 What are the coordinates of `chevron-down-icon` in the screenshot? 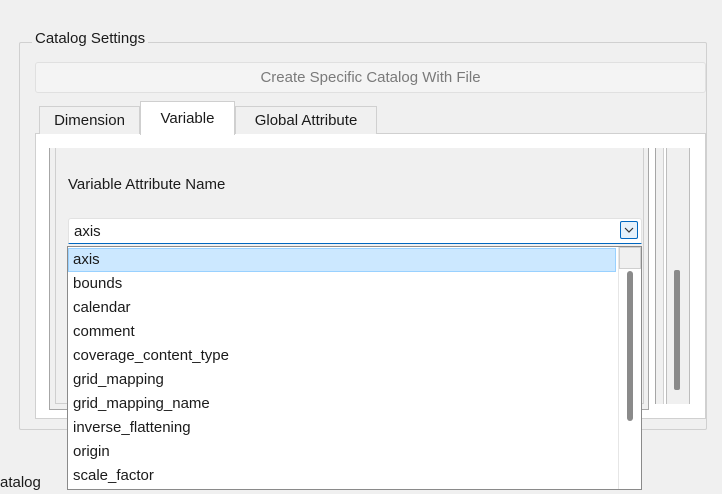 It's located at (629, 230).